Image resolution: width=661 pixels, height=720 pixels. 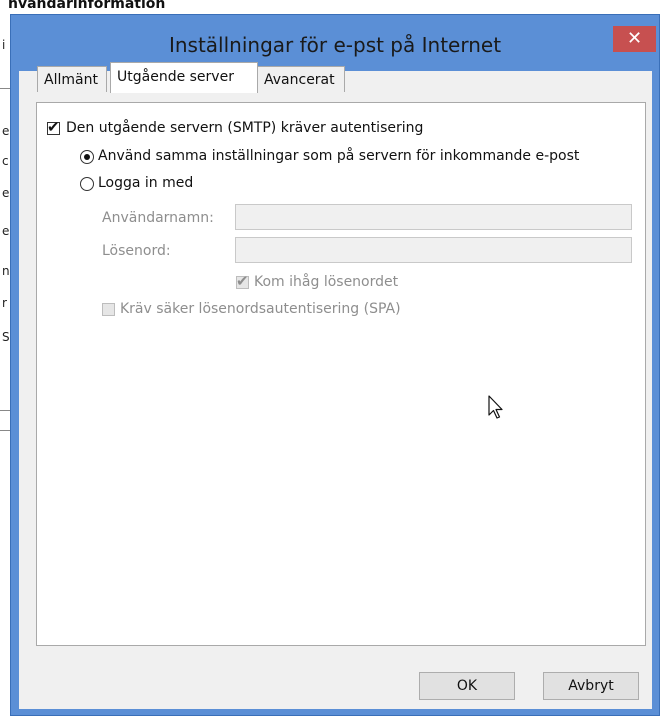 I want to click on remember-password-label: Kom ihåg lösenordet, so click(x=326, y=282).